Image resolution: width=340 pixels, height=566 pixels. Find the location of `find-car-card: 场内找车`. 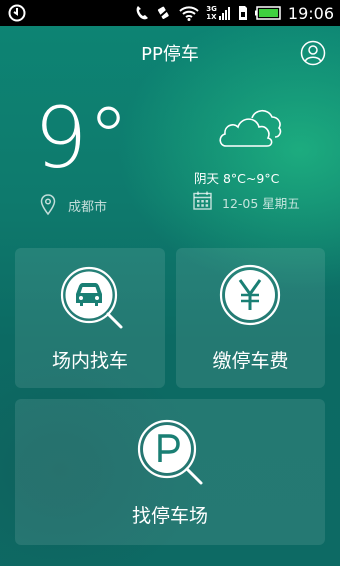

find-car-card: 场内找车 is located at coordinates (90, 318).